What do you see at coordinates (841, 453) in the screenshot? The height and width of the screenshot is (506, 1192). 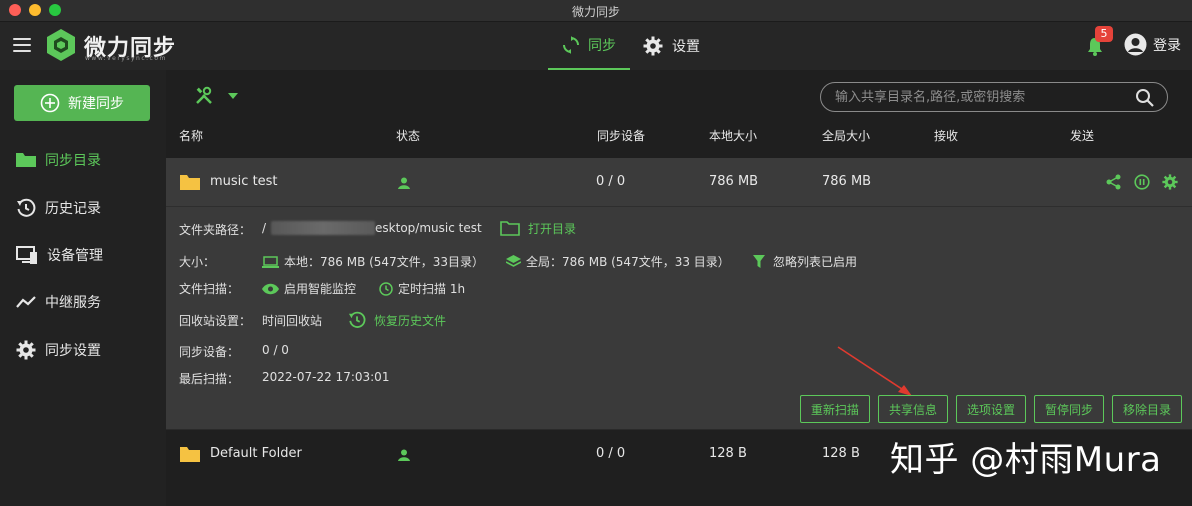 I see `global-size-value: 128 B` at bounding box center [841, 453].